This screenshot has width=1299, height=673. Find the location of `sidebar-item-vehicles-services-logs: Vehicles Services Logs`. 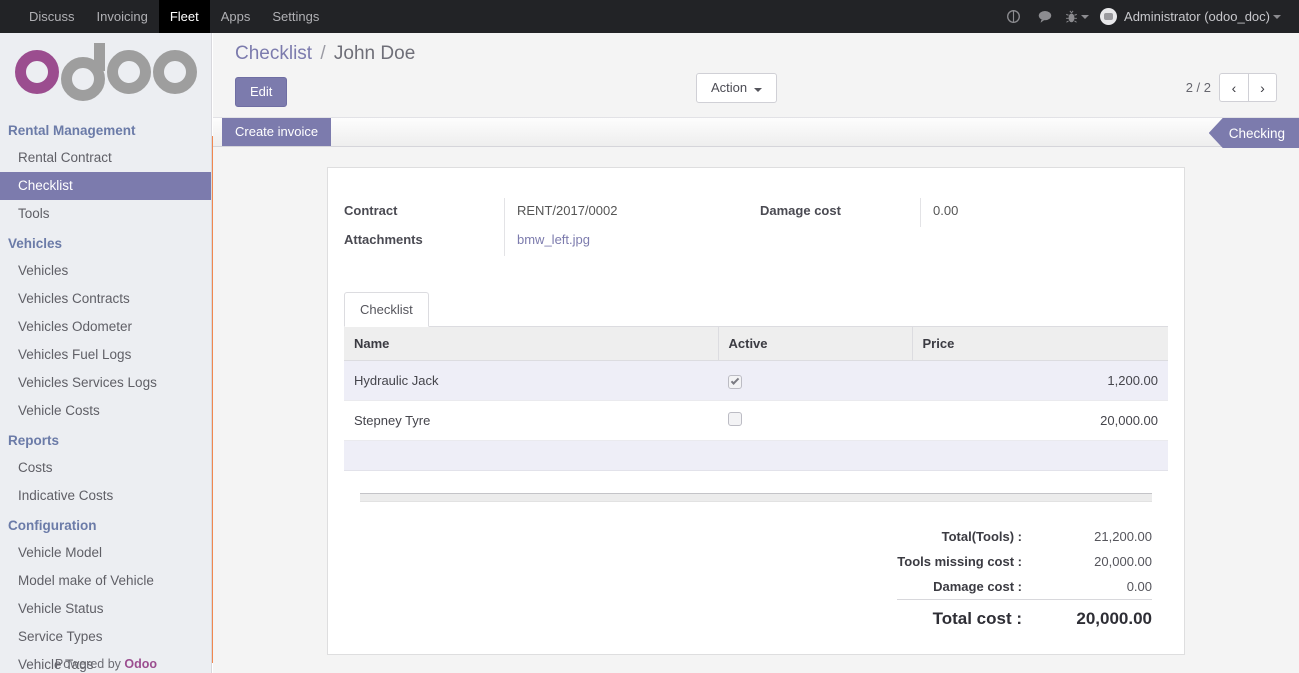

sidebar-item-vehicles-services-logs: Vehicles Services Logs is located at coordinates (105, 383).